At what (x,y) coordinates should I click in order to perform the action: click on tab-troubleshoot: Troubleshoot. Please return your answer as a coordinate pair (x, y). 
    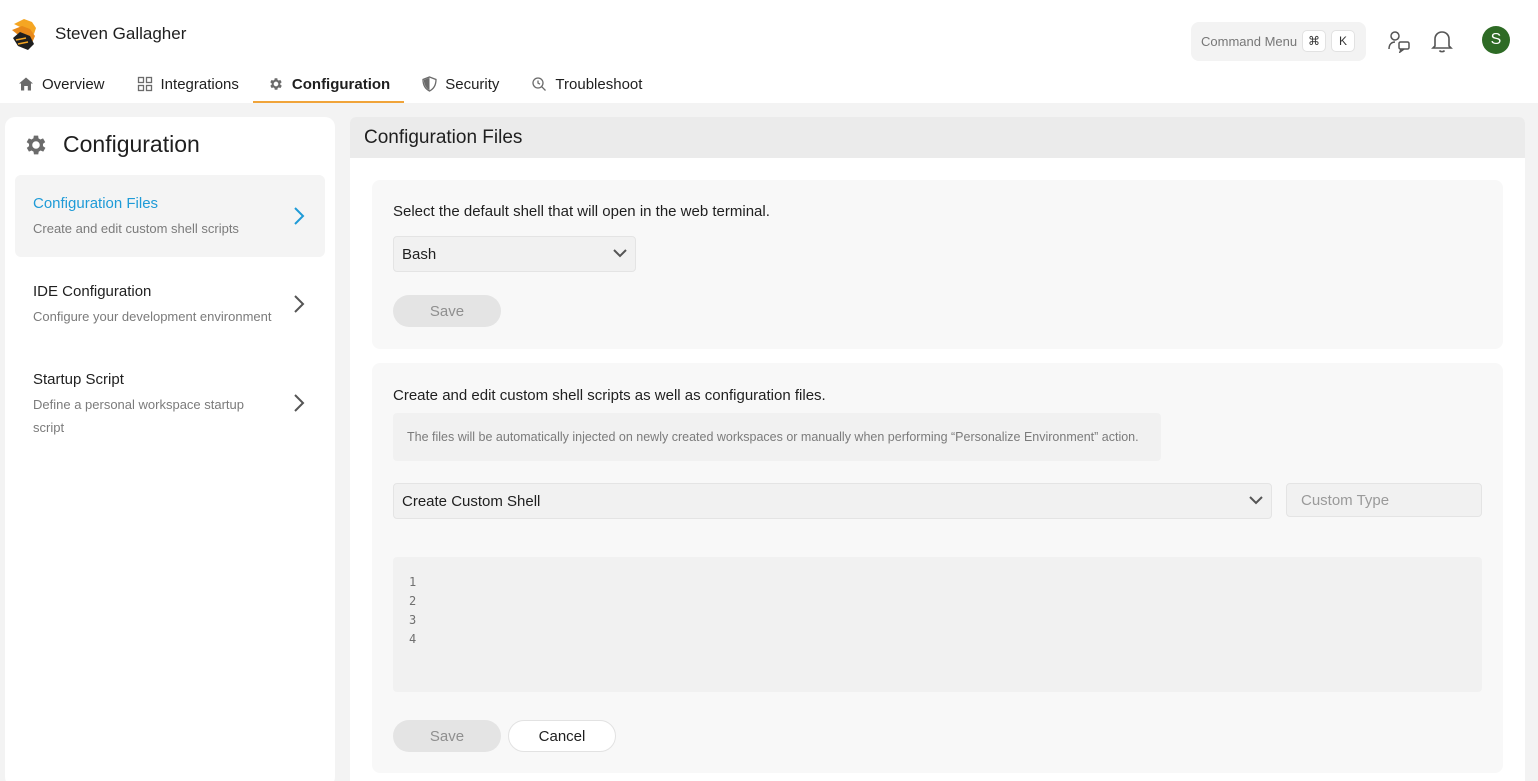
    Looking at the image, I should click on (584, 84).